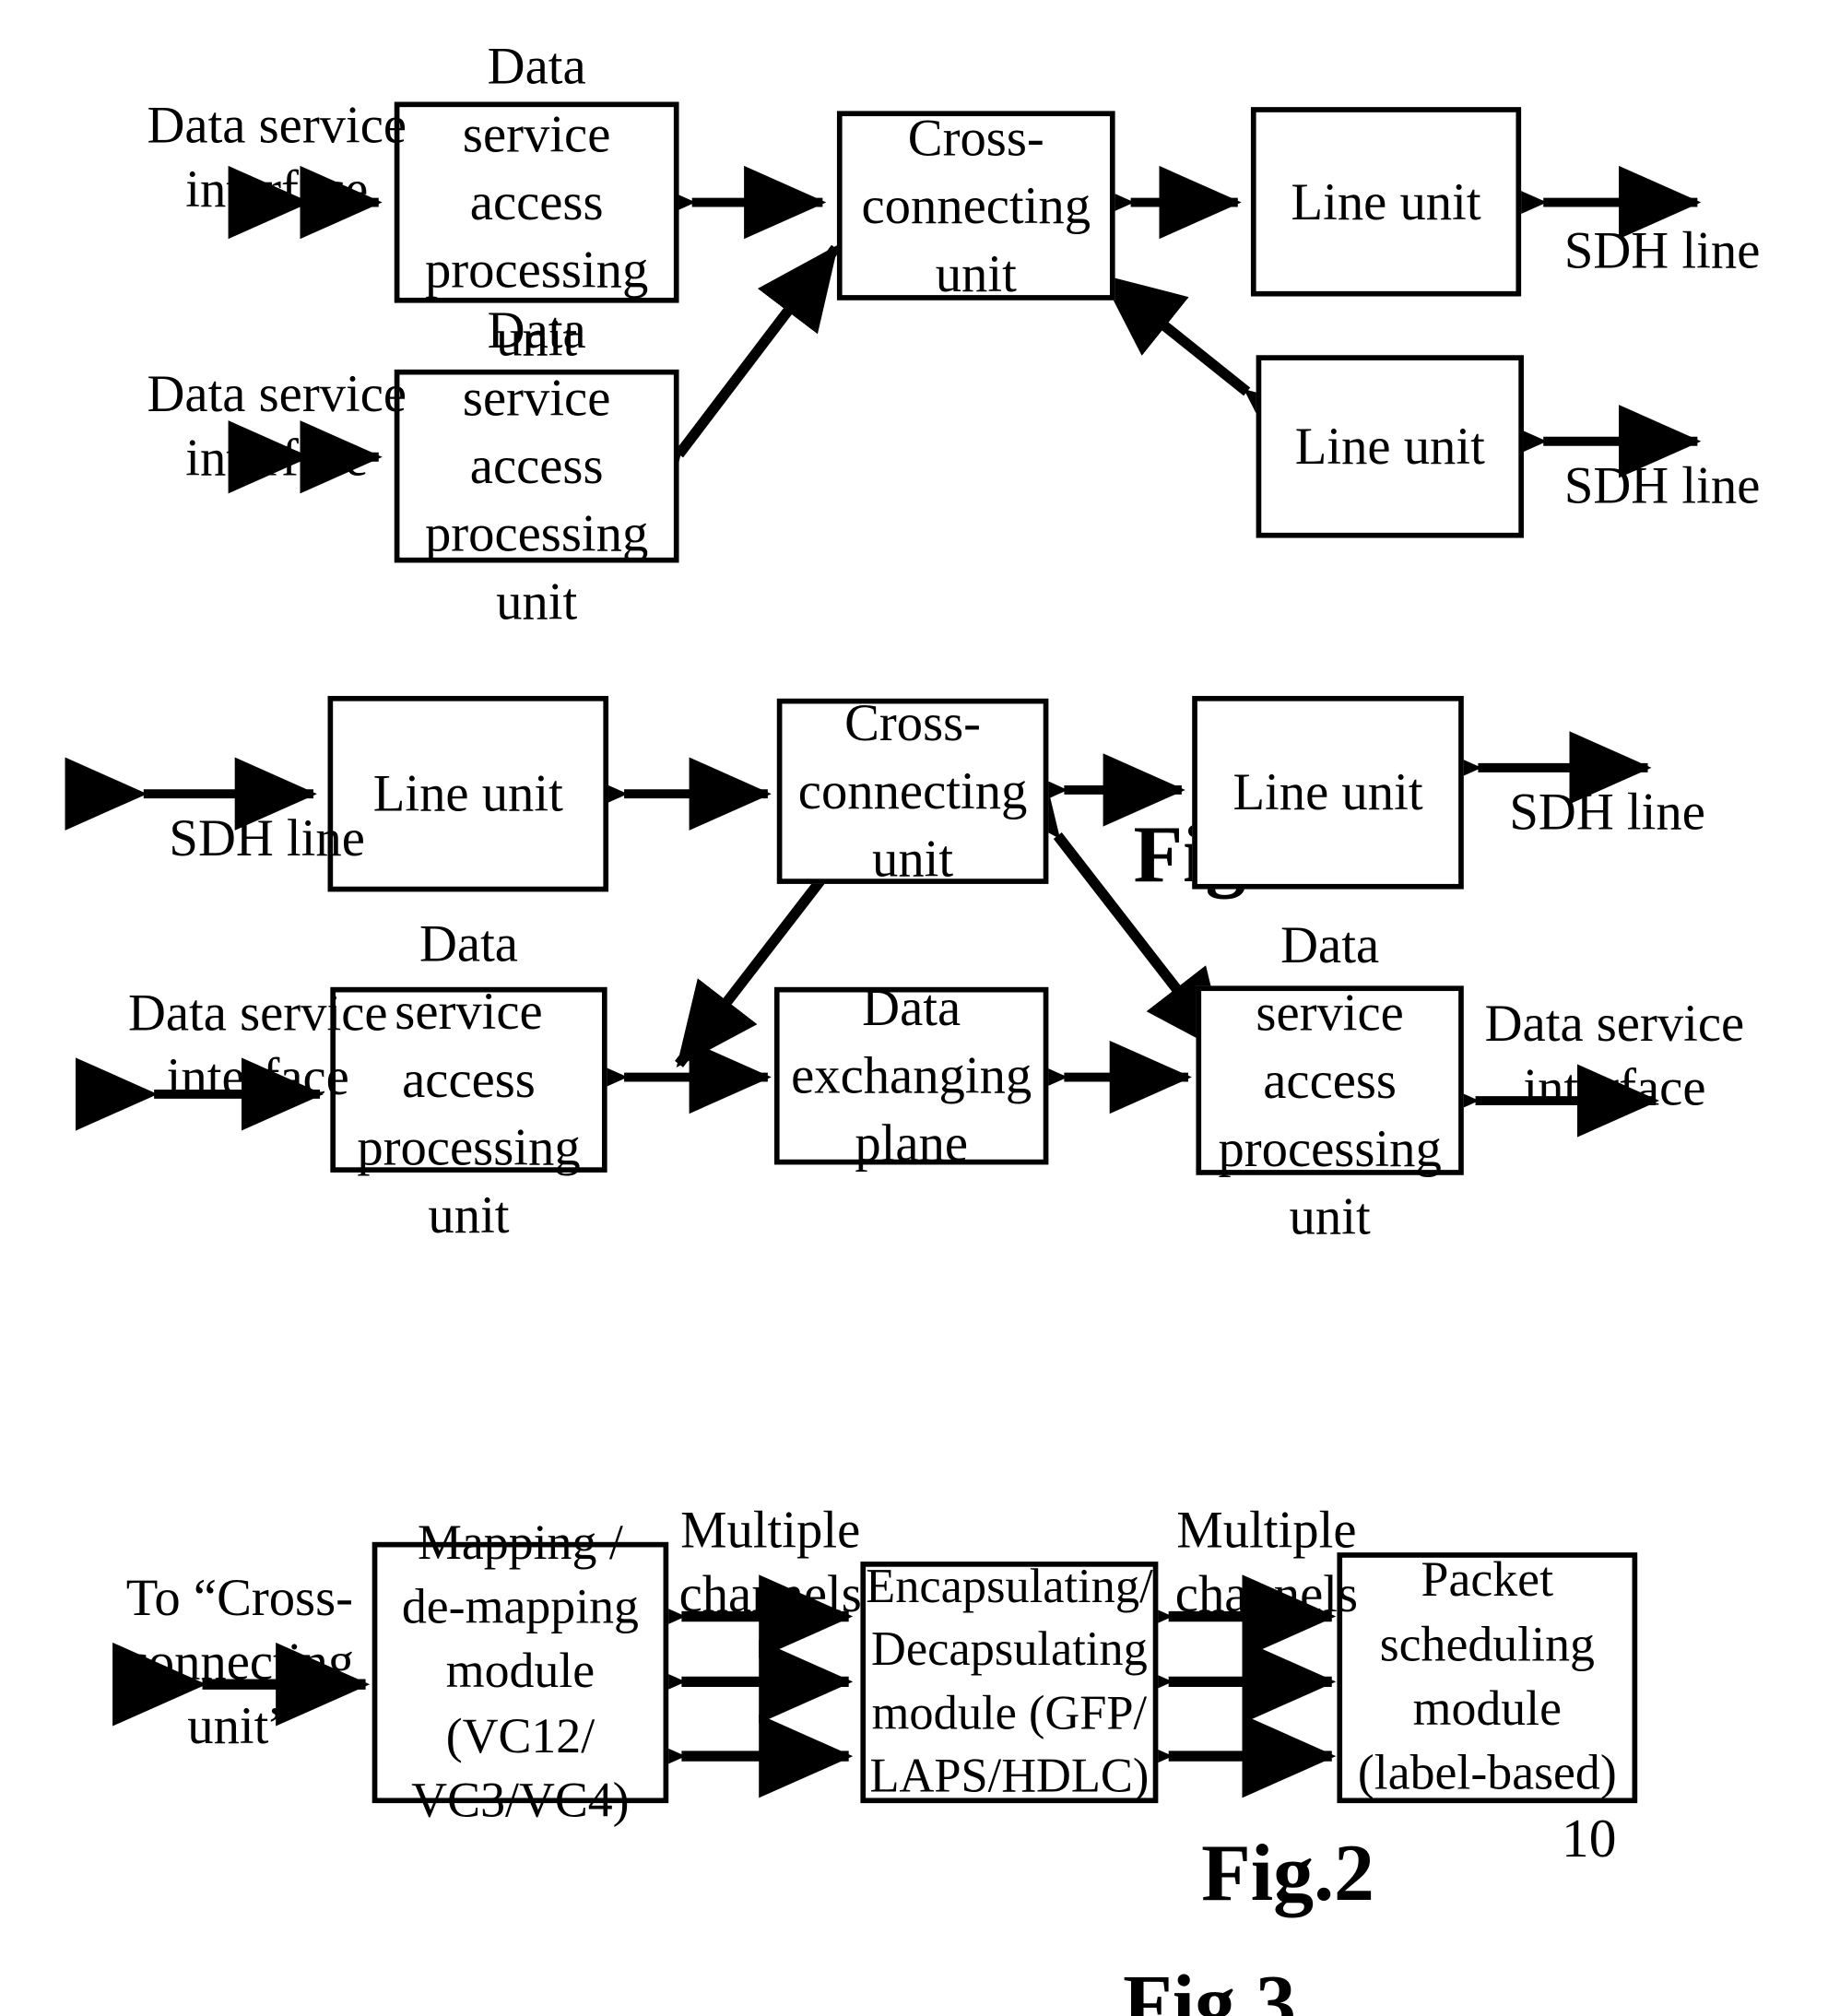 The width and height of the screenshot is (1828, 2016). I want to click on fig2-sdh-line-label-left: SDH line, so click(267, 837).